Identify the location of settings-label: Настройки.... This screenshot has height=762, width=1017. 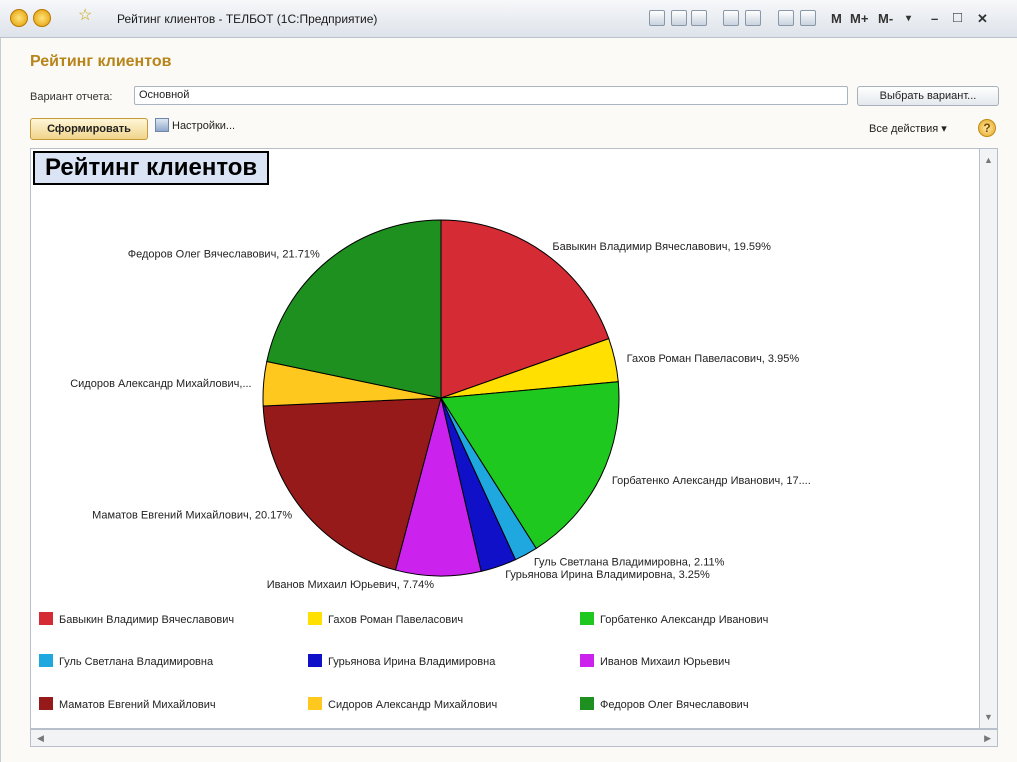
(204, 126).